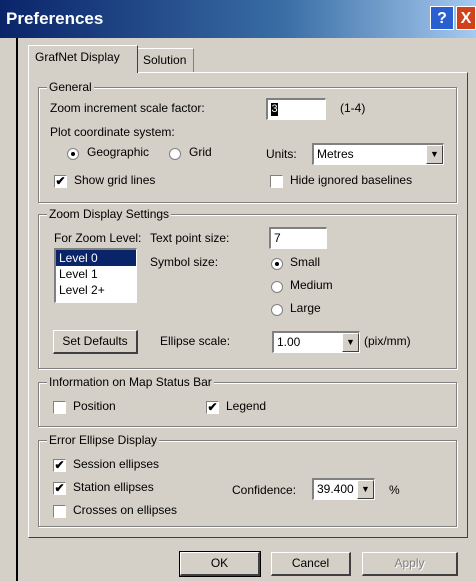  What do you see at coordinates (305, 262) in the screenshot?
I see `symbol-small-label: Small` at bounding box center [305, 262].